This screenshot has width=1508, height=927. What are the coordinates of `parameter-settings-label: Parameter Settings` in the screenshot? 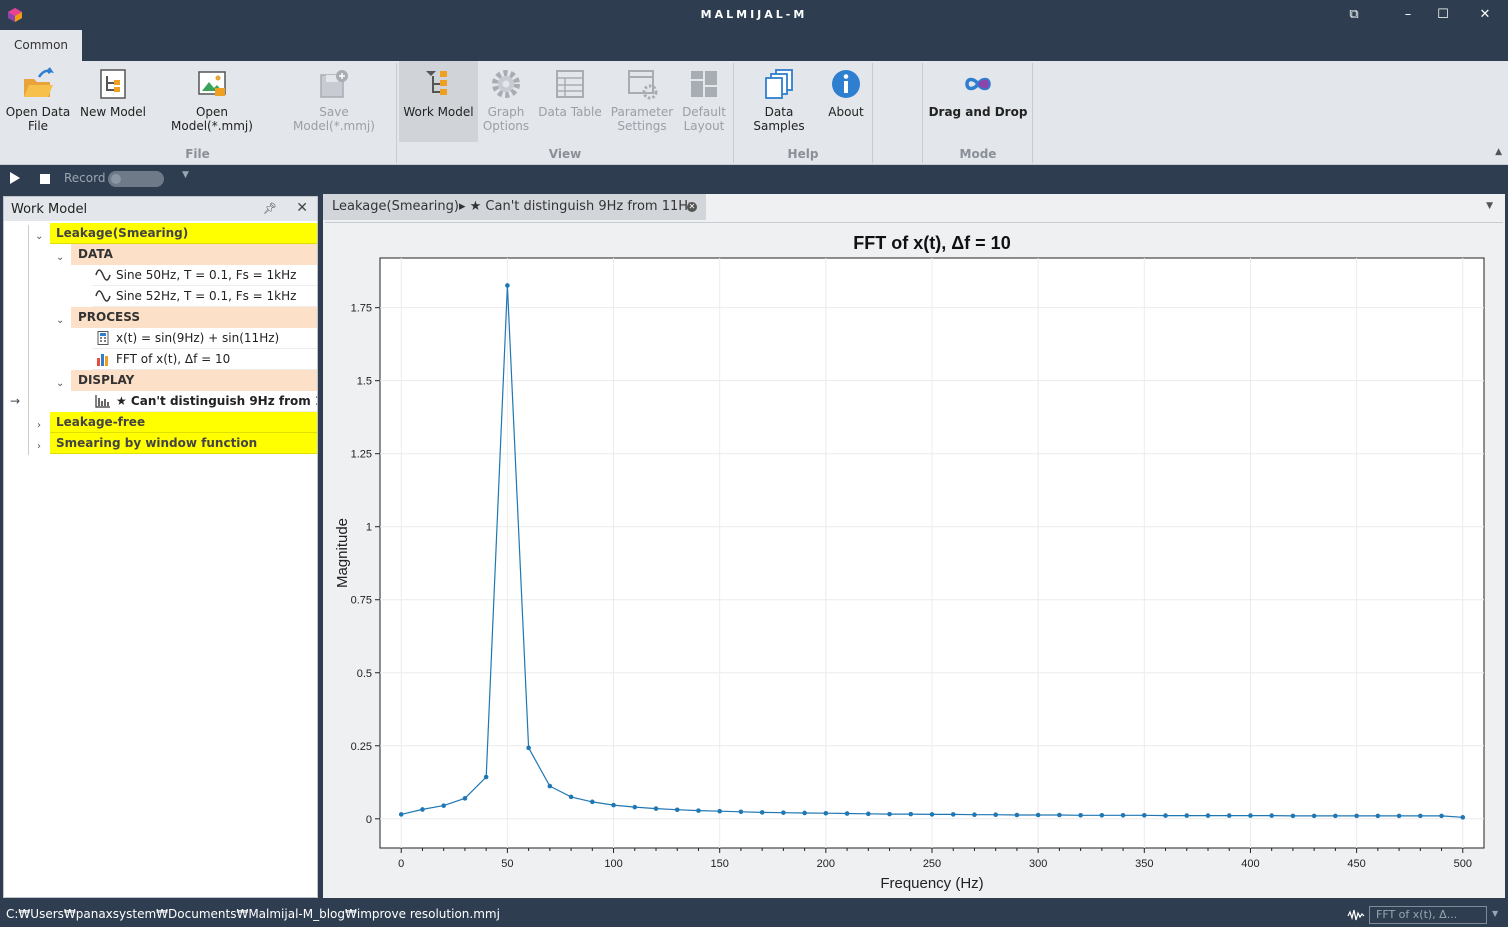 It's located at (642, 119).